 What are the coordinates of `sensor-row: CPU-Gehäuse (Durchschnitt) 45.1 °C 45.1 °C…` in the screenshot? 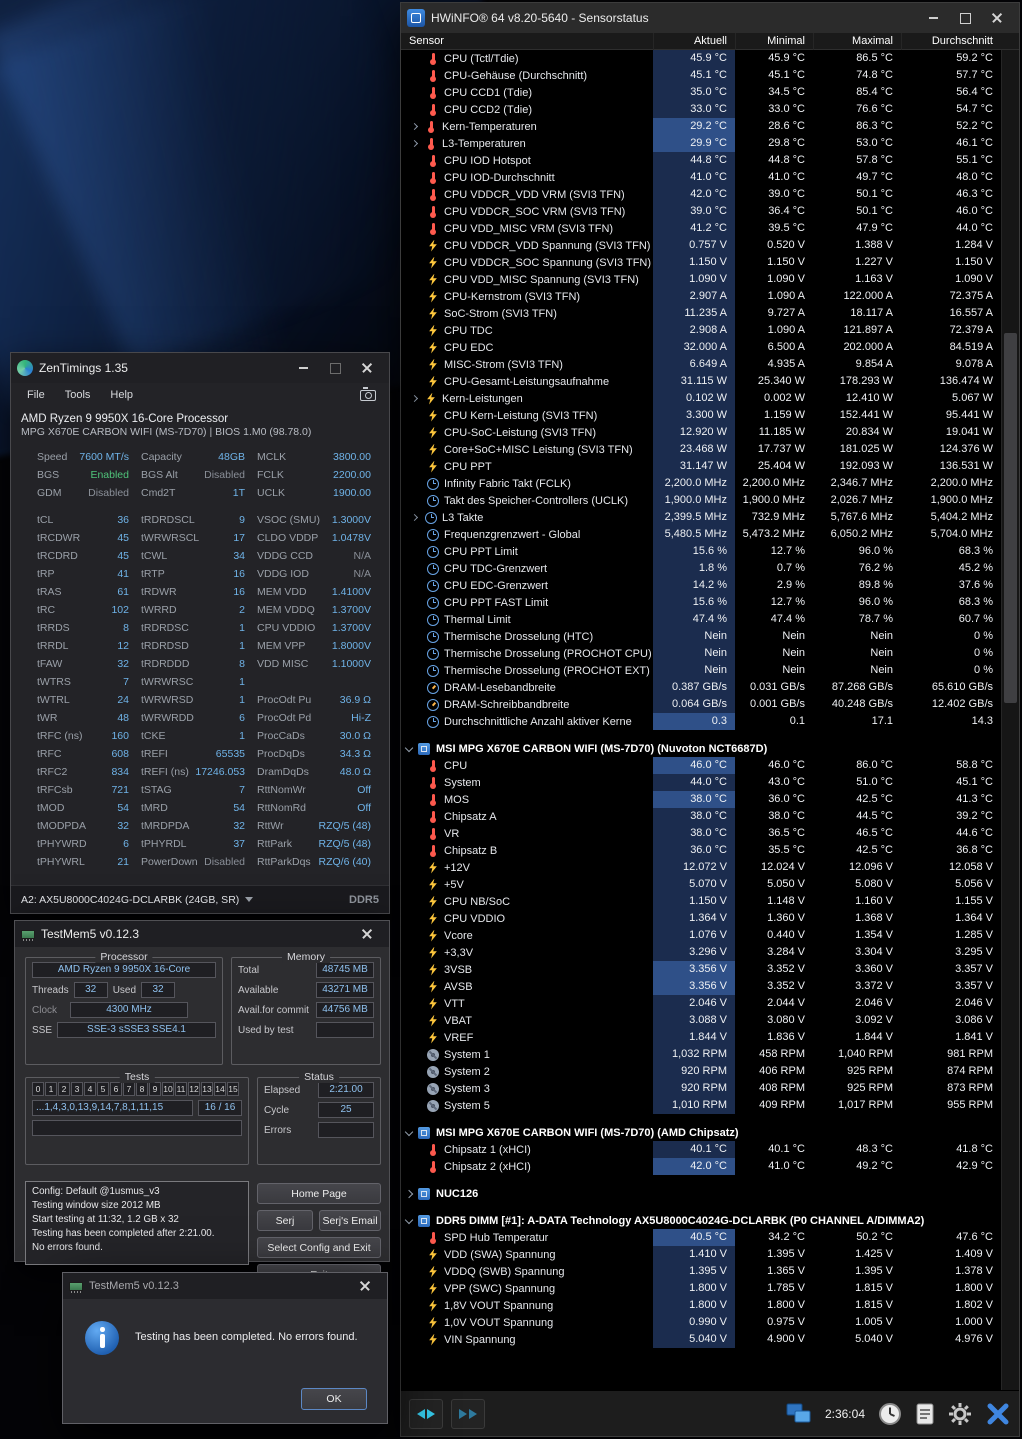 It's located at (701, 75).